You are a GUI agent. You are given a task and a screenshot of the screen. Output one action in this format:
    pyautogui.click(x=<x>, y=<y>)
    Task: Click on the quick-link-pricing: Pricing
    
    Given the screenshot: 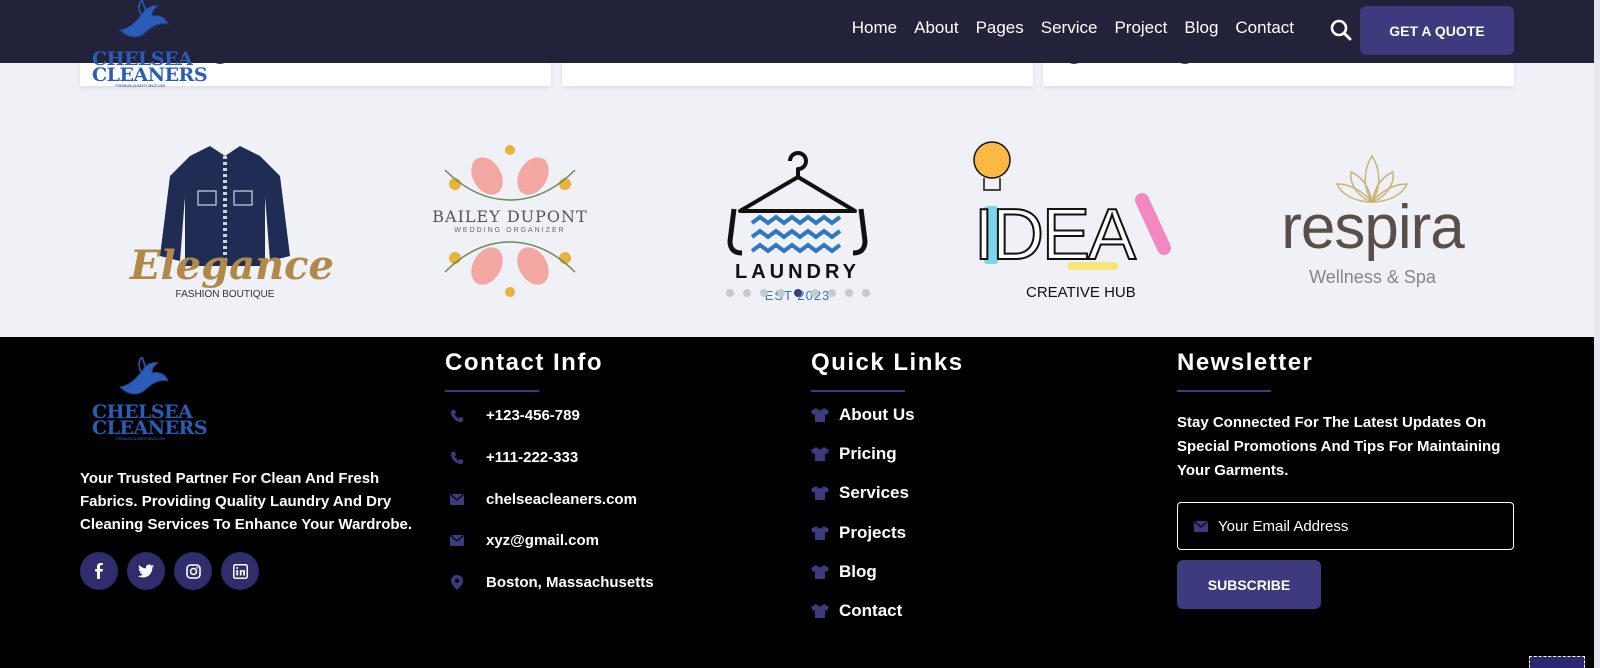 What is the action you would take?
    pyautogui.click(x=854, y=454)
    